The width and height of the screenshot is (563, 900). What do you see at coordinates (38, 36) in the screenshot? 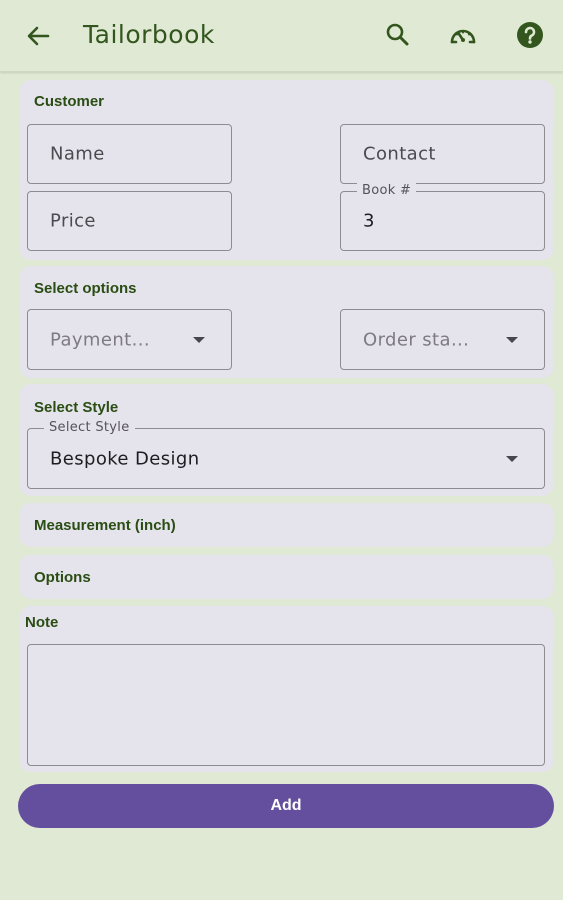
I see `back-arrow-icon` at bounding box center [38, 36].